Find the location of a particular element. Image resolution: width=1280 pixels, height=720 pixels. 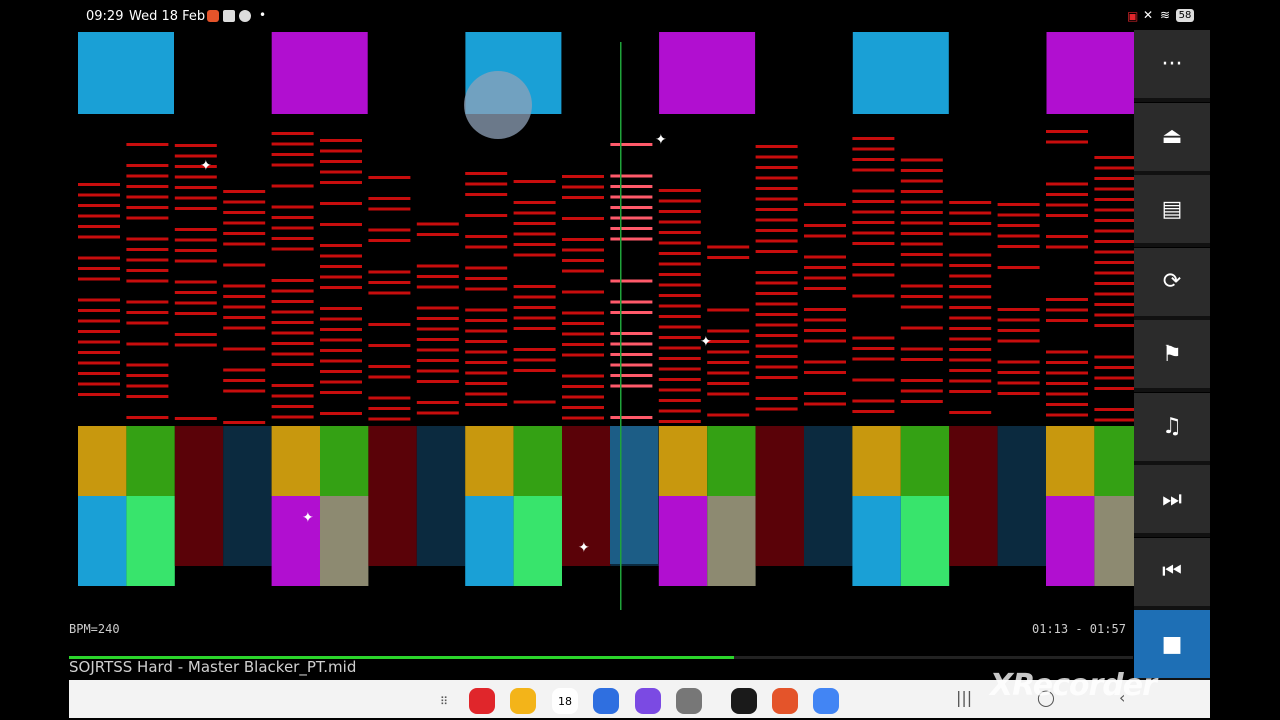

recents-nav-icon: ||| is located at coordinates (964, 697).